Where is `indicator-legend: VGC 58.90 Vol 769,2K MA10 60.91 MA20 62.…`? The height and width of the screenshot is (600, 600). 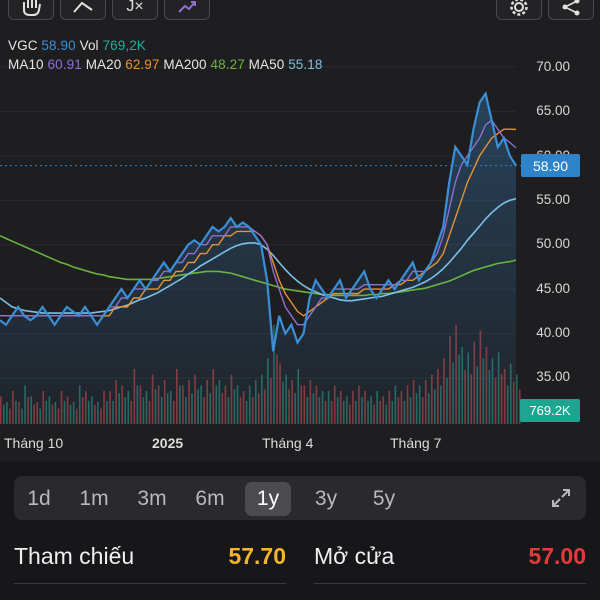
indicator-legend: VGC 58.90 Vol 769,2K MA10 60.91 MA20 62.… is located at coordinates (165, 55).